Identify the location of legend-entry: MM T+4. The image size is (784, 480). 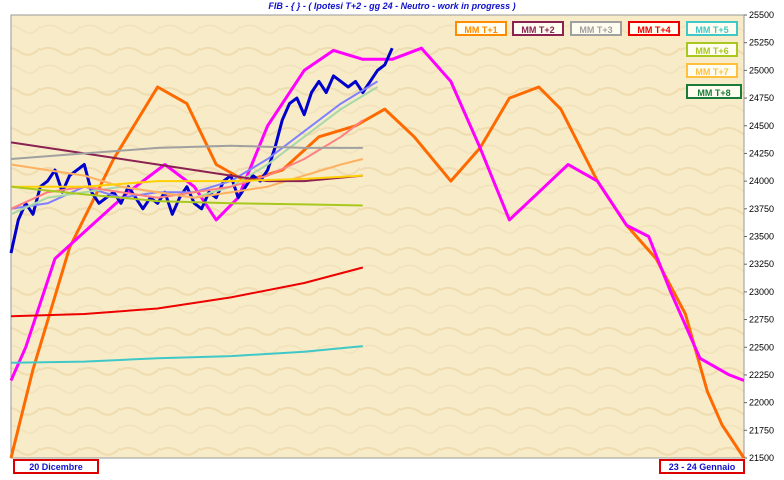
(654, 28).